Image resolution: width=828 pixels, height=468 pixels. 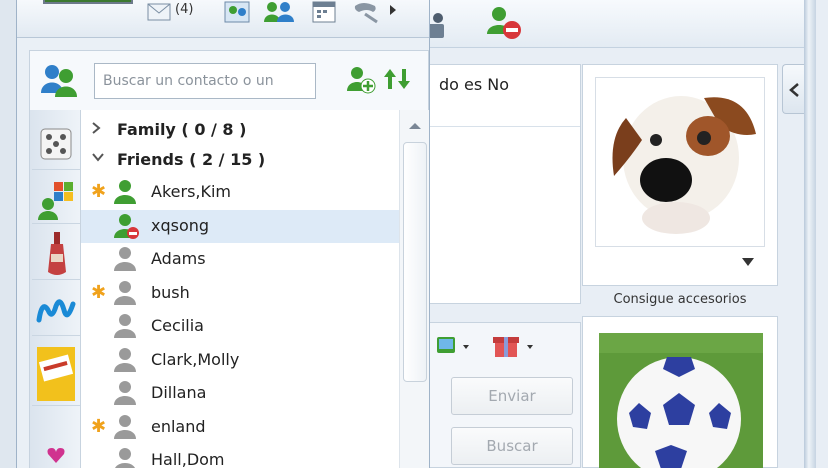 I want to click on list-item: Clark,Molly, so click(x=240, y=360).